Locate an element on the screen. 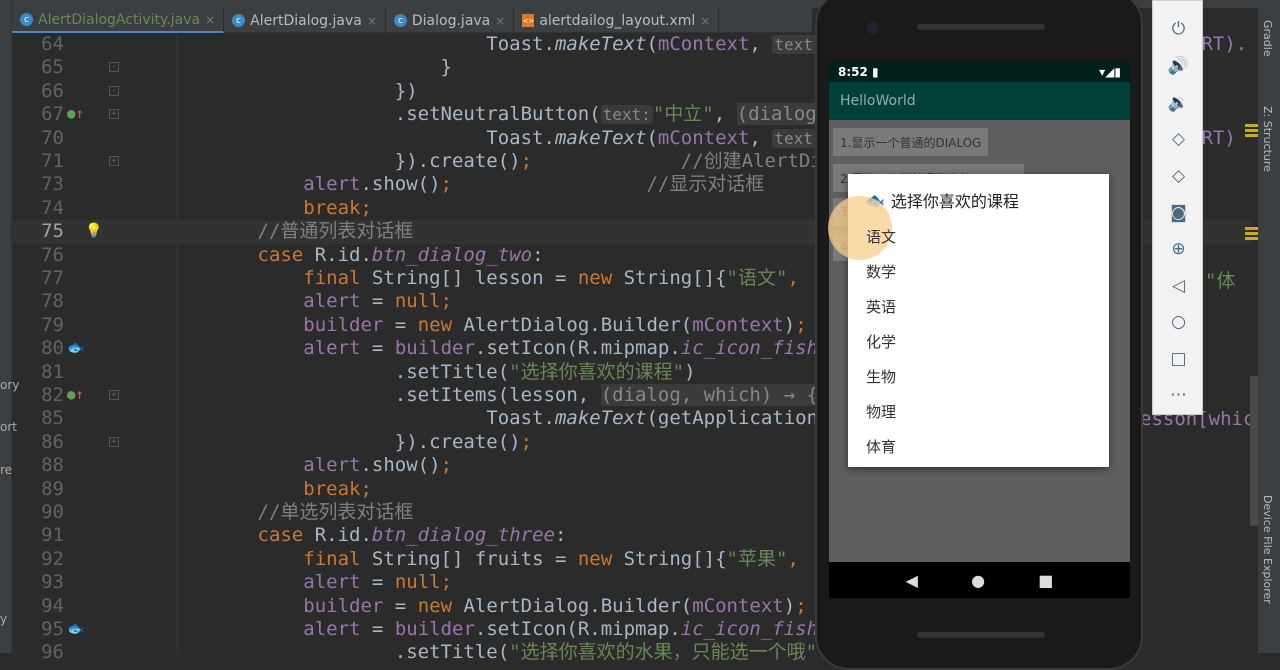  home-icon: ○ is located at coordinates (1178, 322).